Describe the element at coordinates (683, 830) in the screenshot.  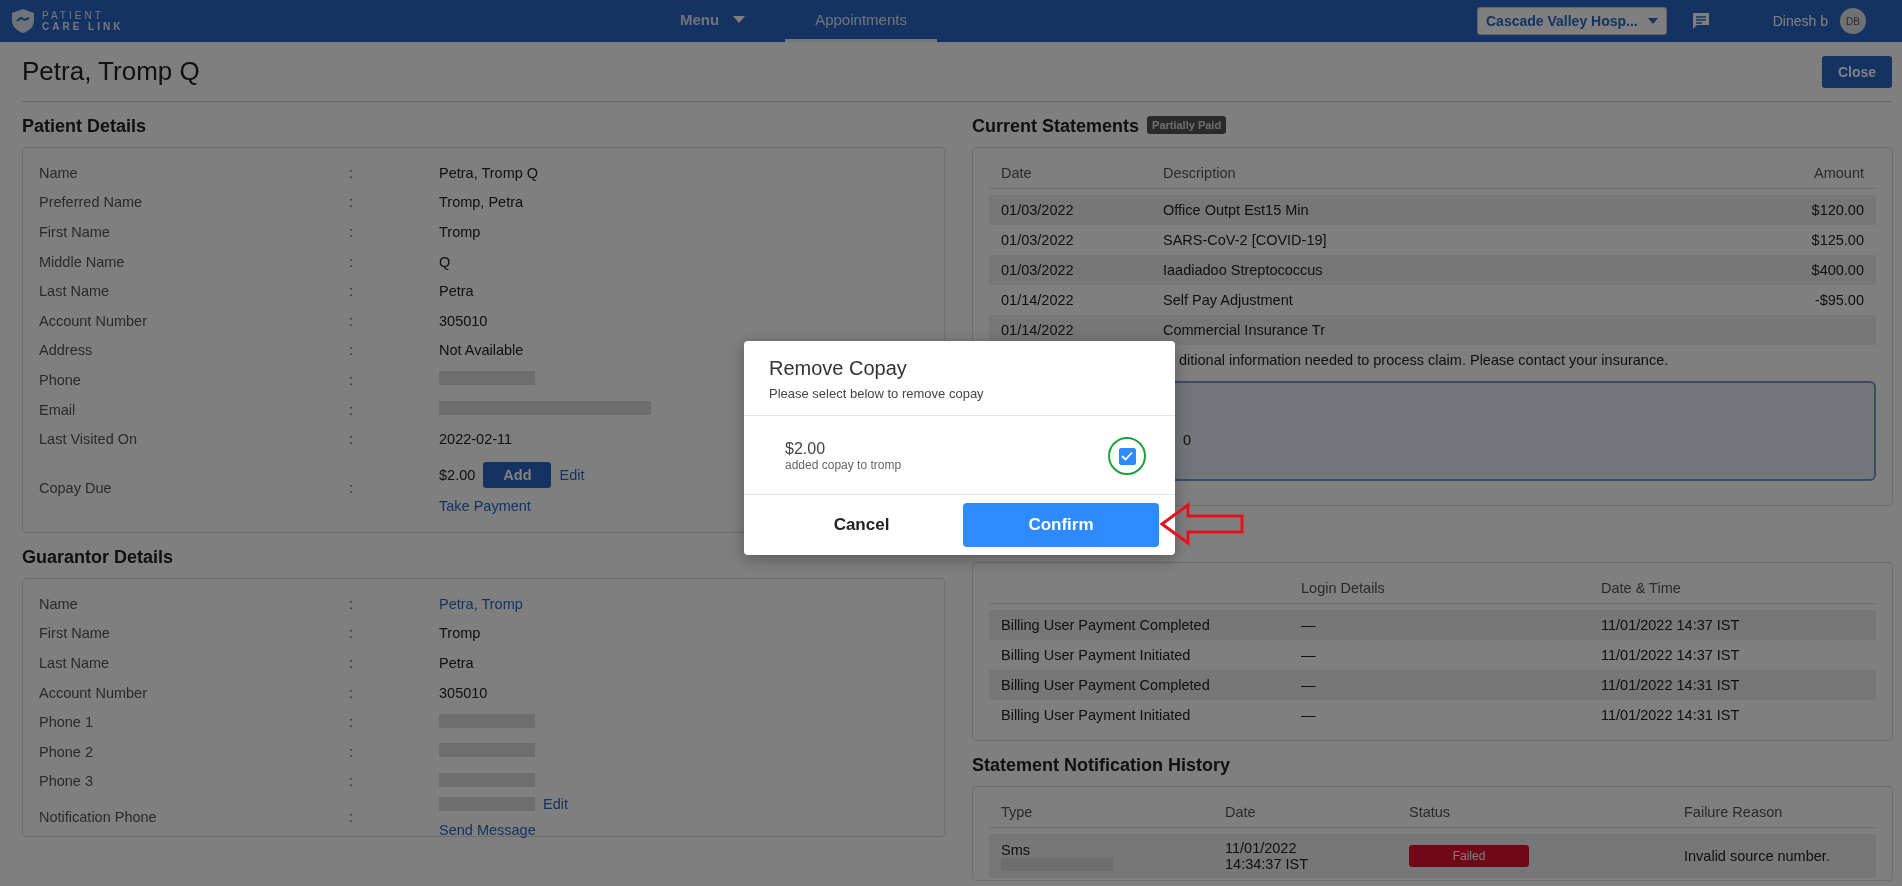
I see `send-message-link: Send Message` at that location.